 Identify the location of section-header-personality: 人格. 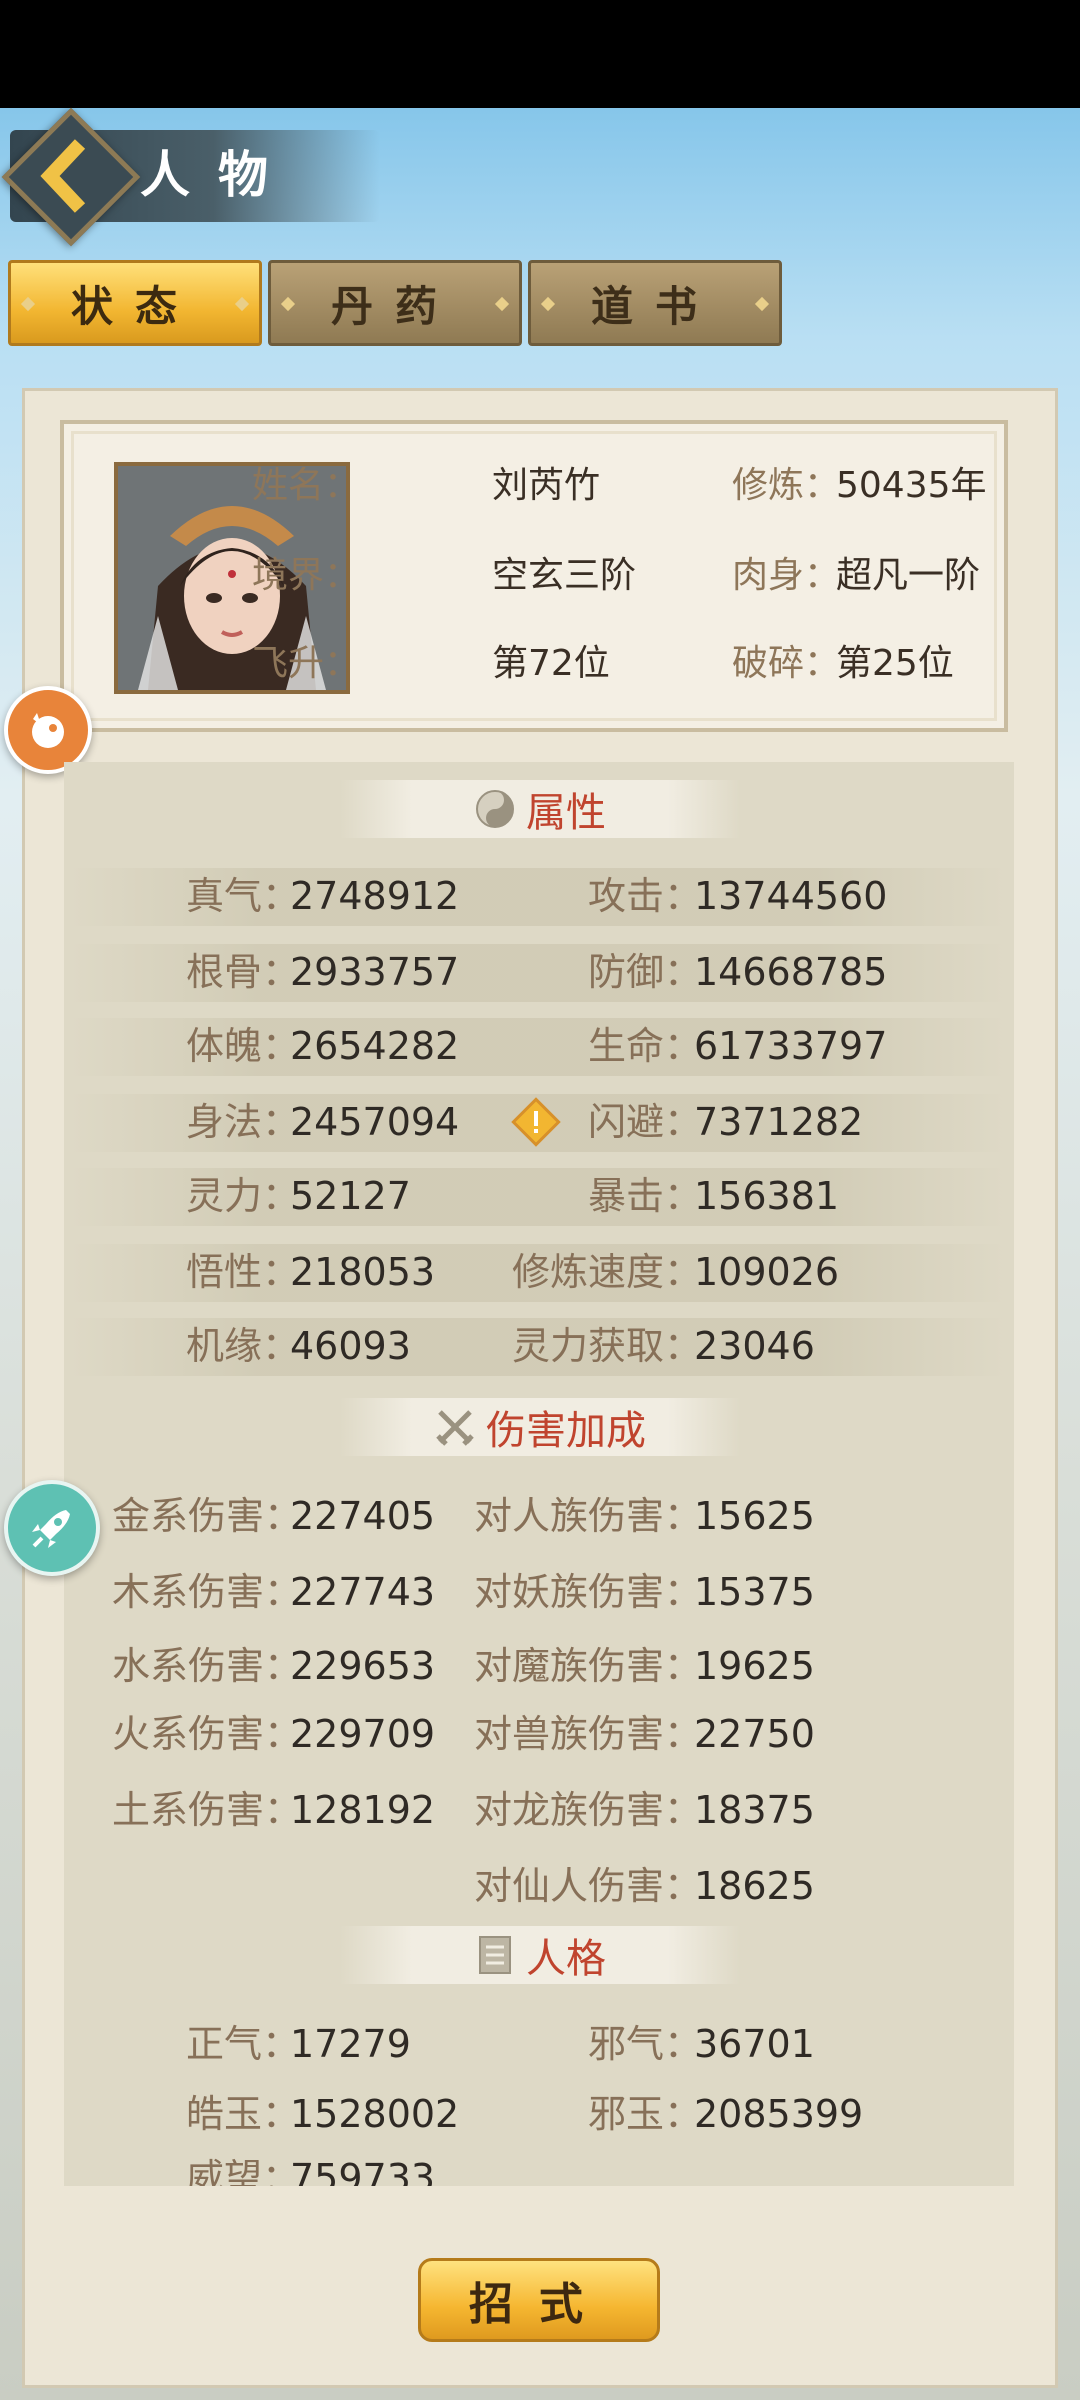
(540, 1955).